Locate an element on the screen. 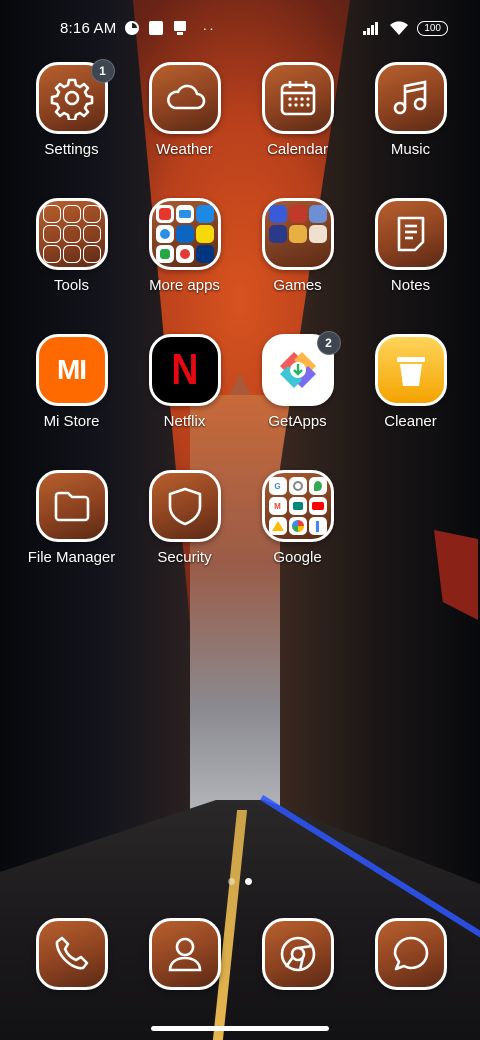 The width and height of the screenshot is (480, 1040). phone-icon is located at coordinates (71, 953).